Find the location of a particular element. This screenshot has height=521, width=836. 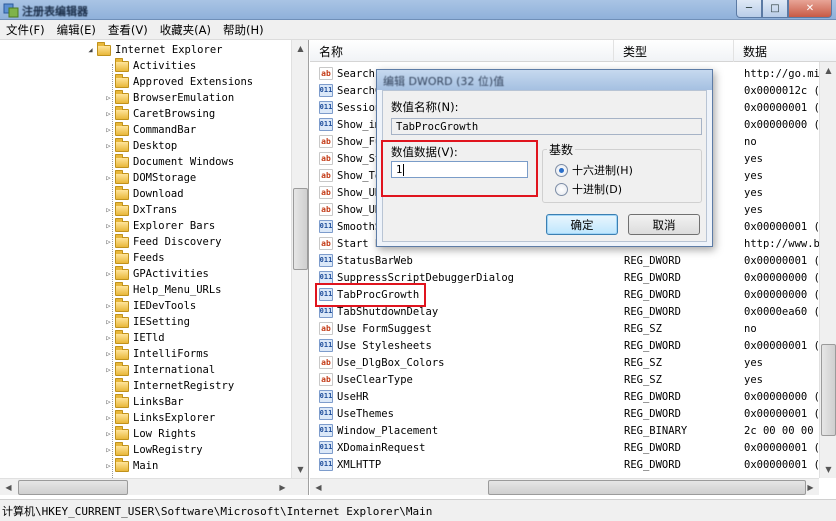

tree-item: Approved Extensions is located at coordinates (178, 81).